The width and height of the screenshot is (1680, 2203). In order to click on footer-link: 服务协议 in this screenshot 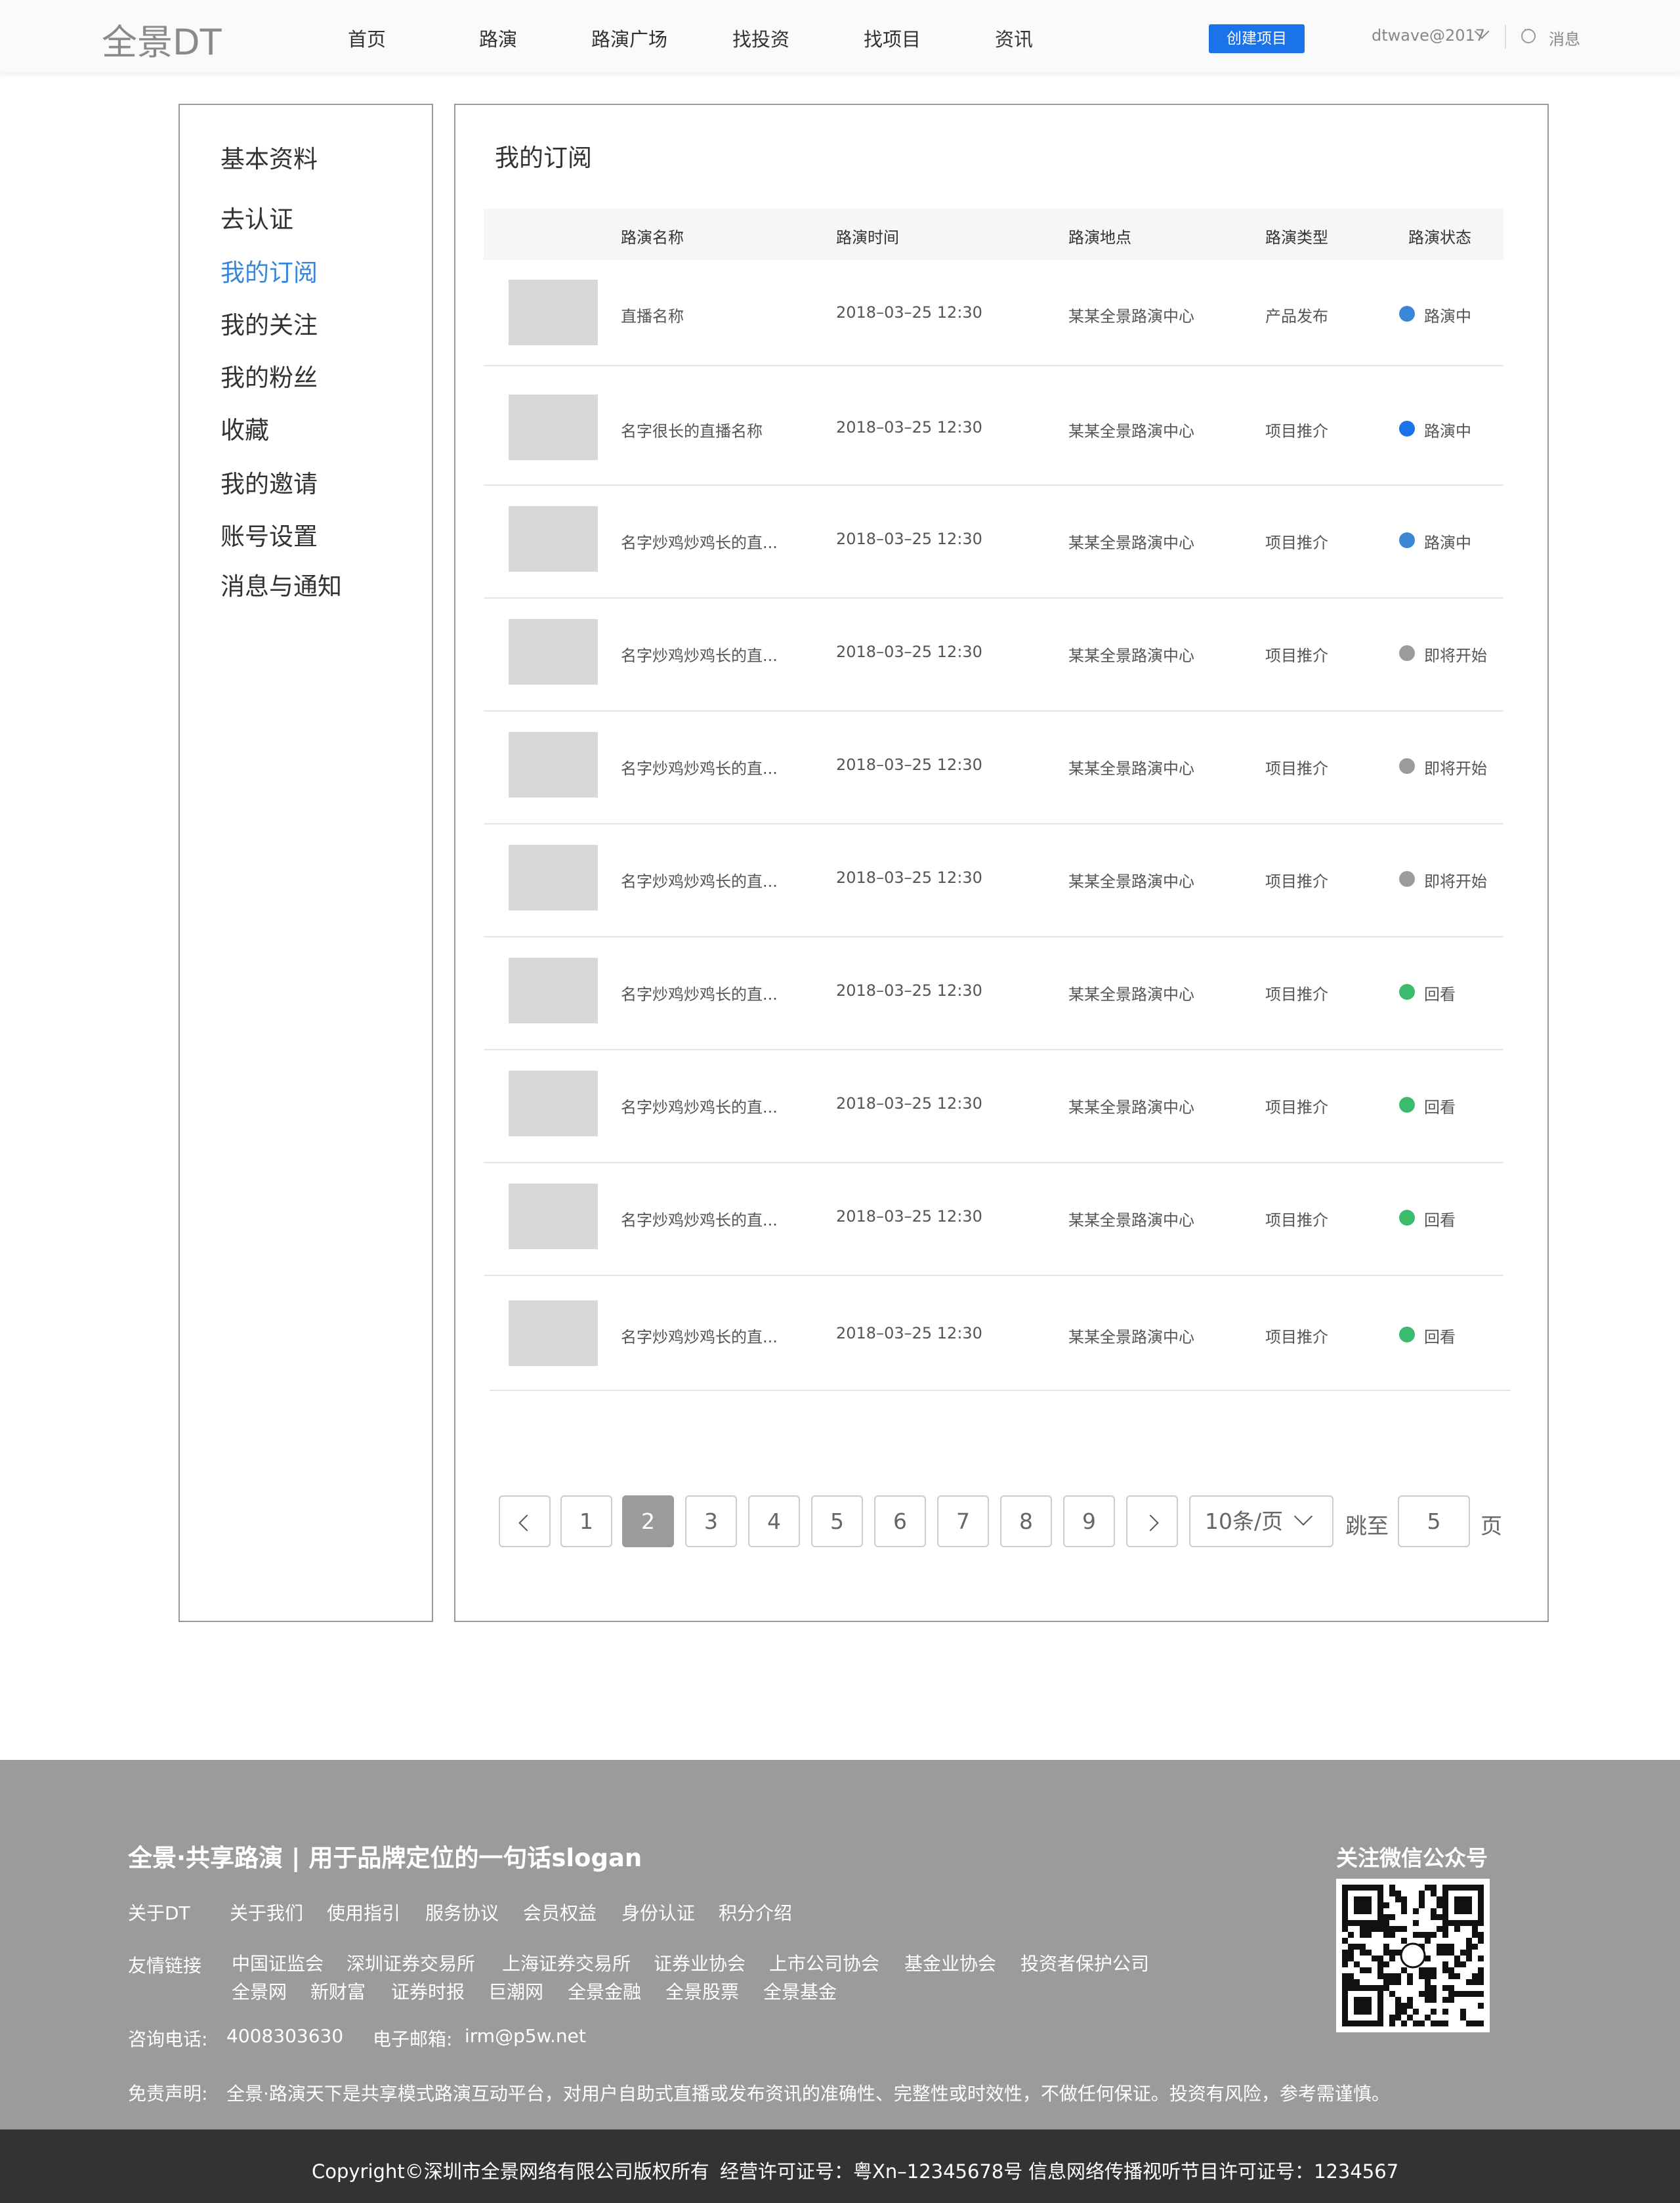, I will do `click(462, 1912)`.